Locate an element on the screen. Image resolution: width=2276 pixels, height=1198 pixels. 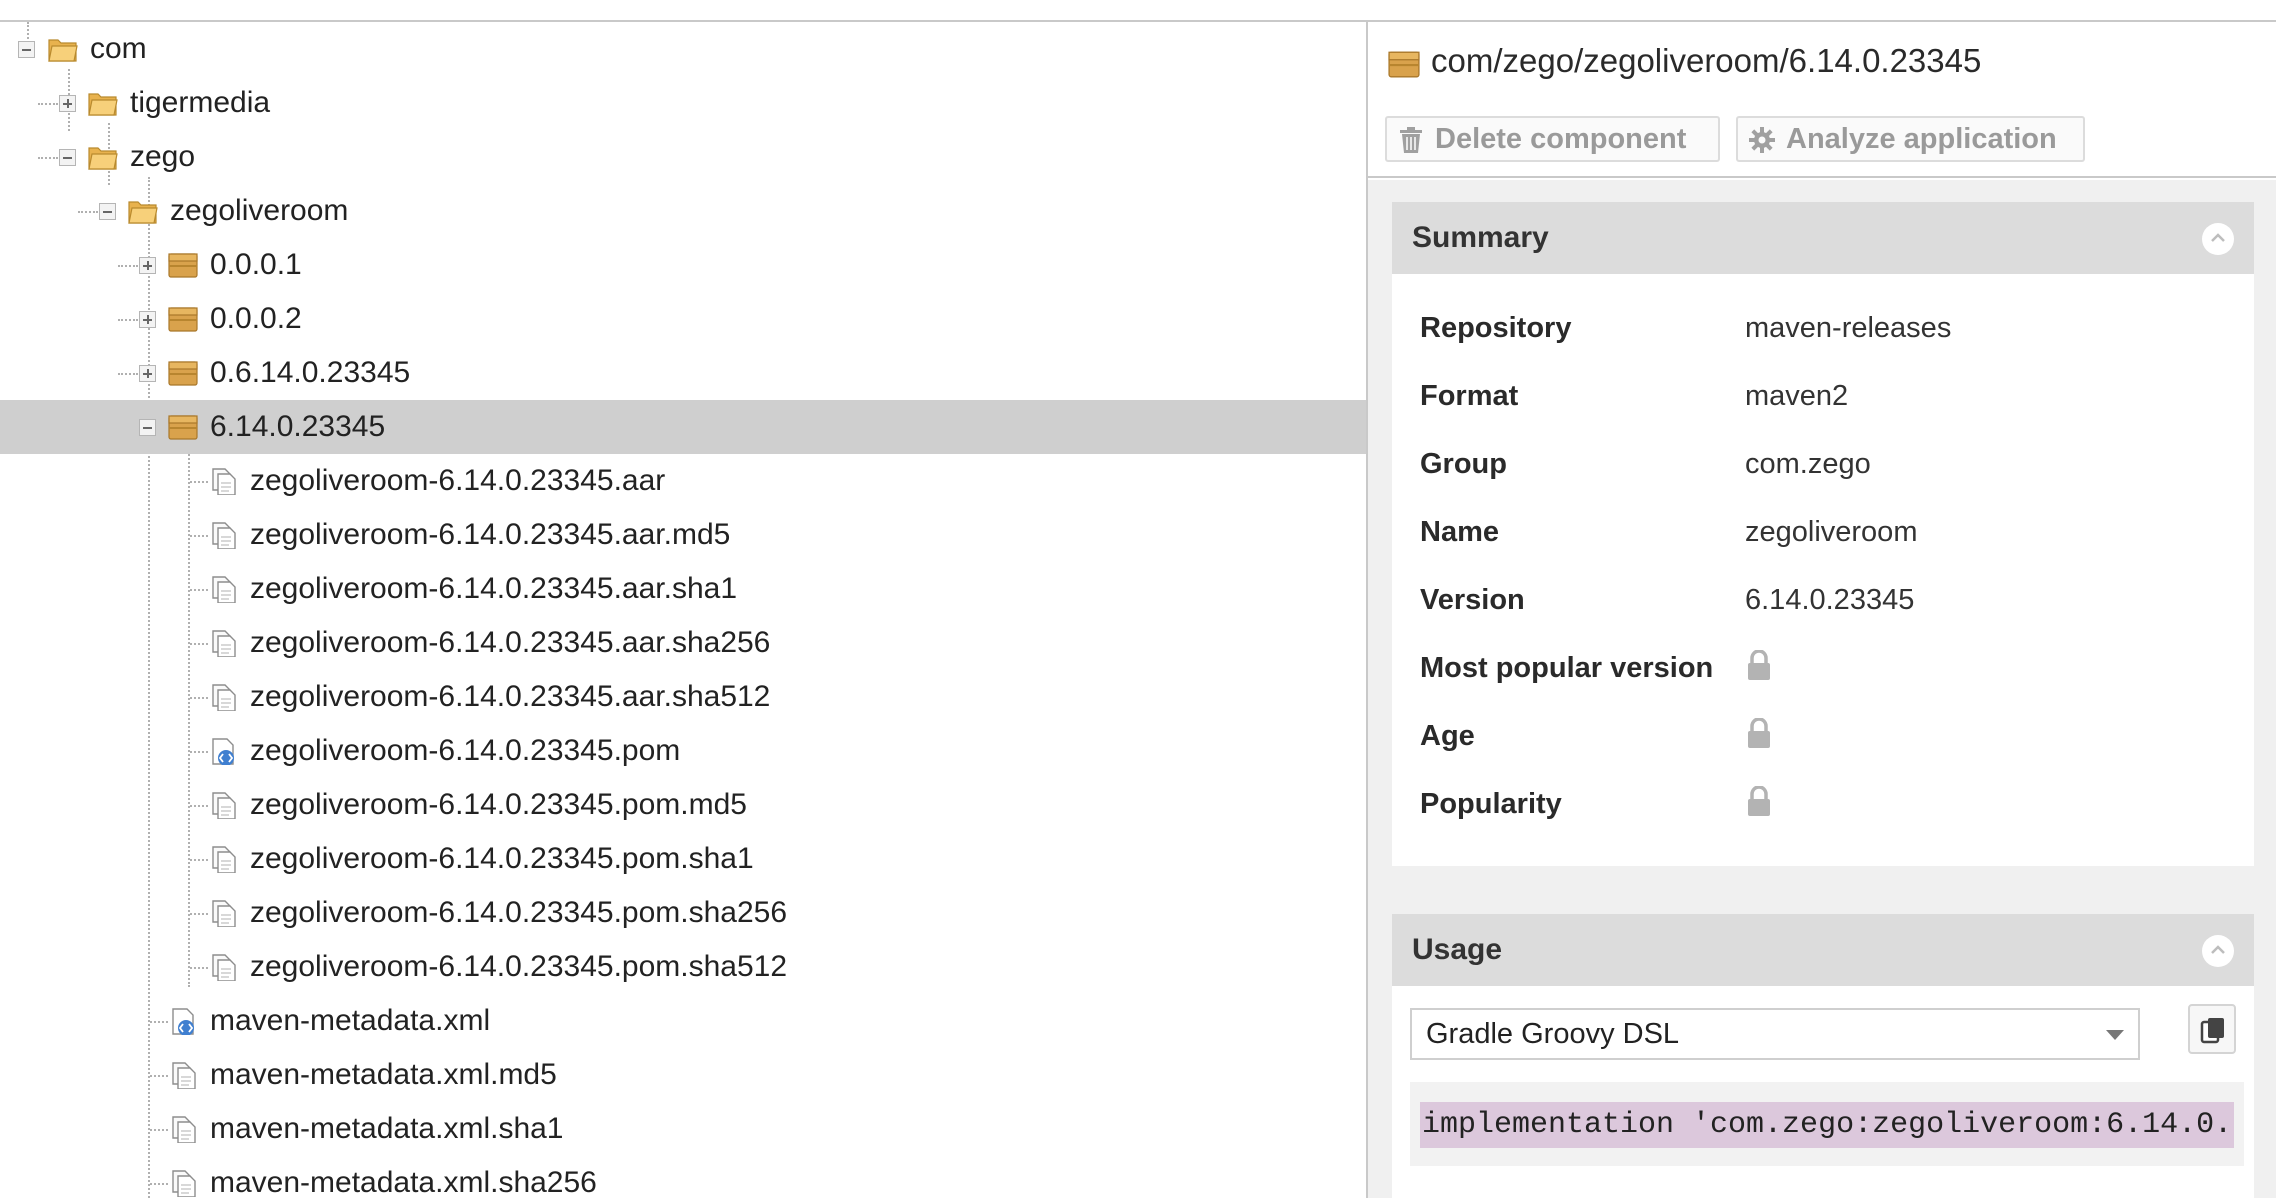
trash-icon is located at coordinates (1411, 140).